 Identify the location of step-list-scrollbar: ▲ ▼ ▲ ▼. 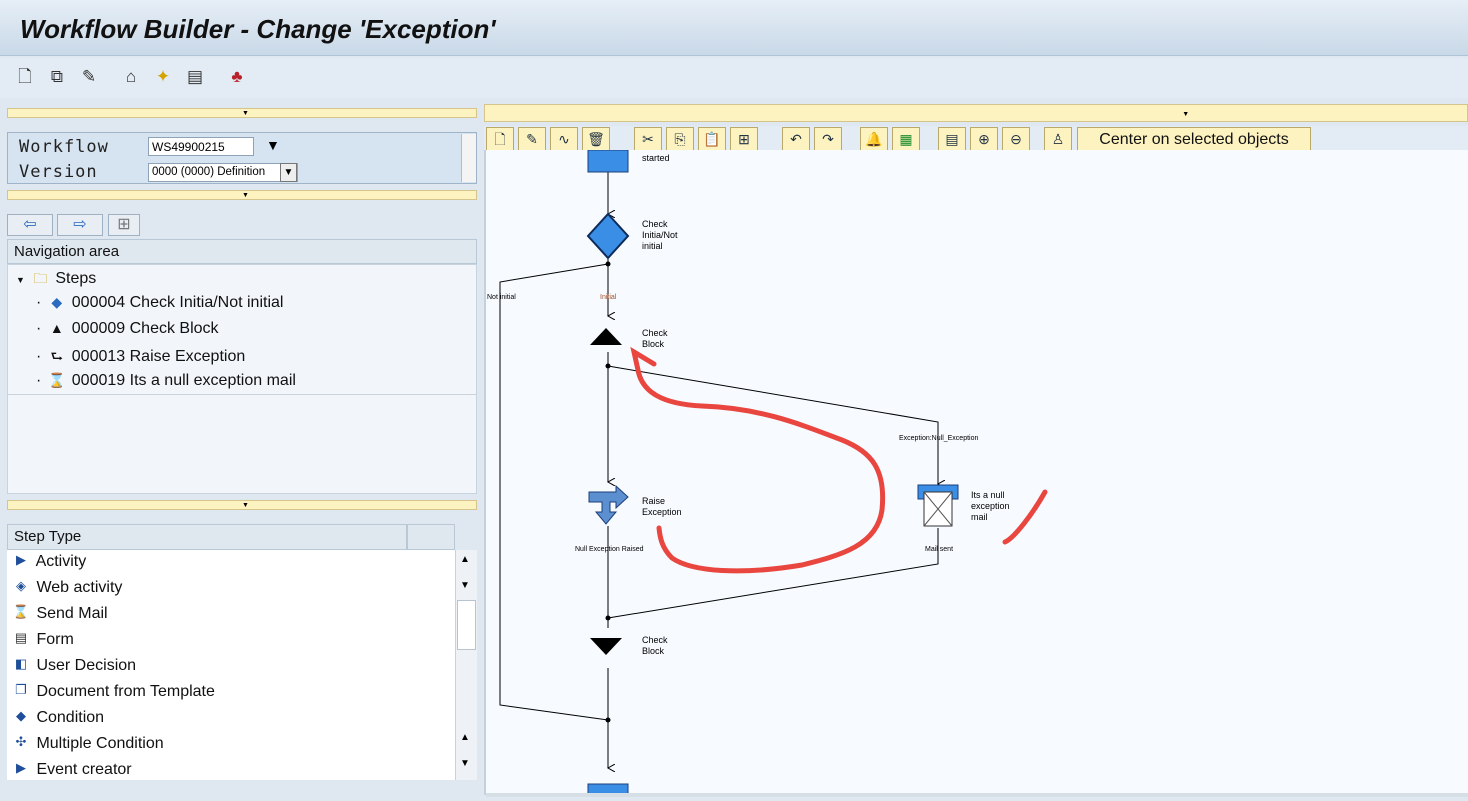
(466, 665).